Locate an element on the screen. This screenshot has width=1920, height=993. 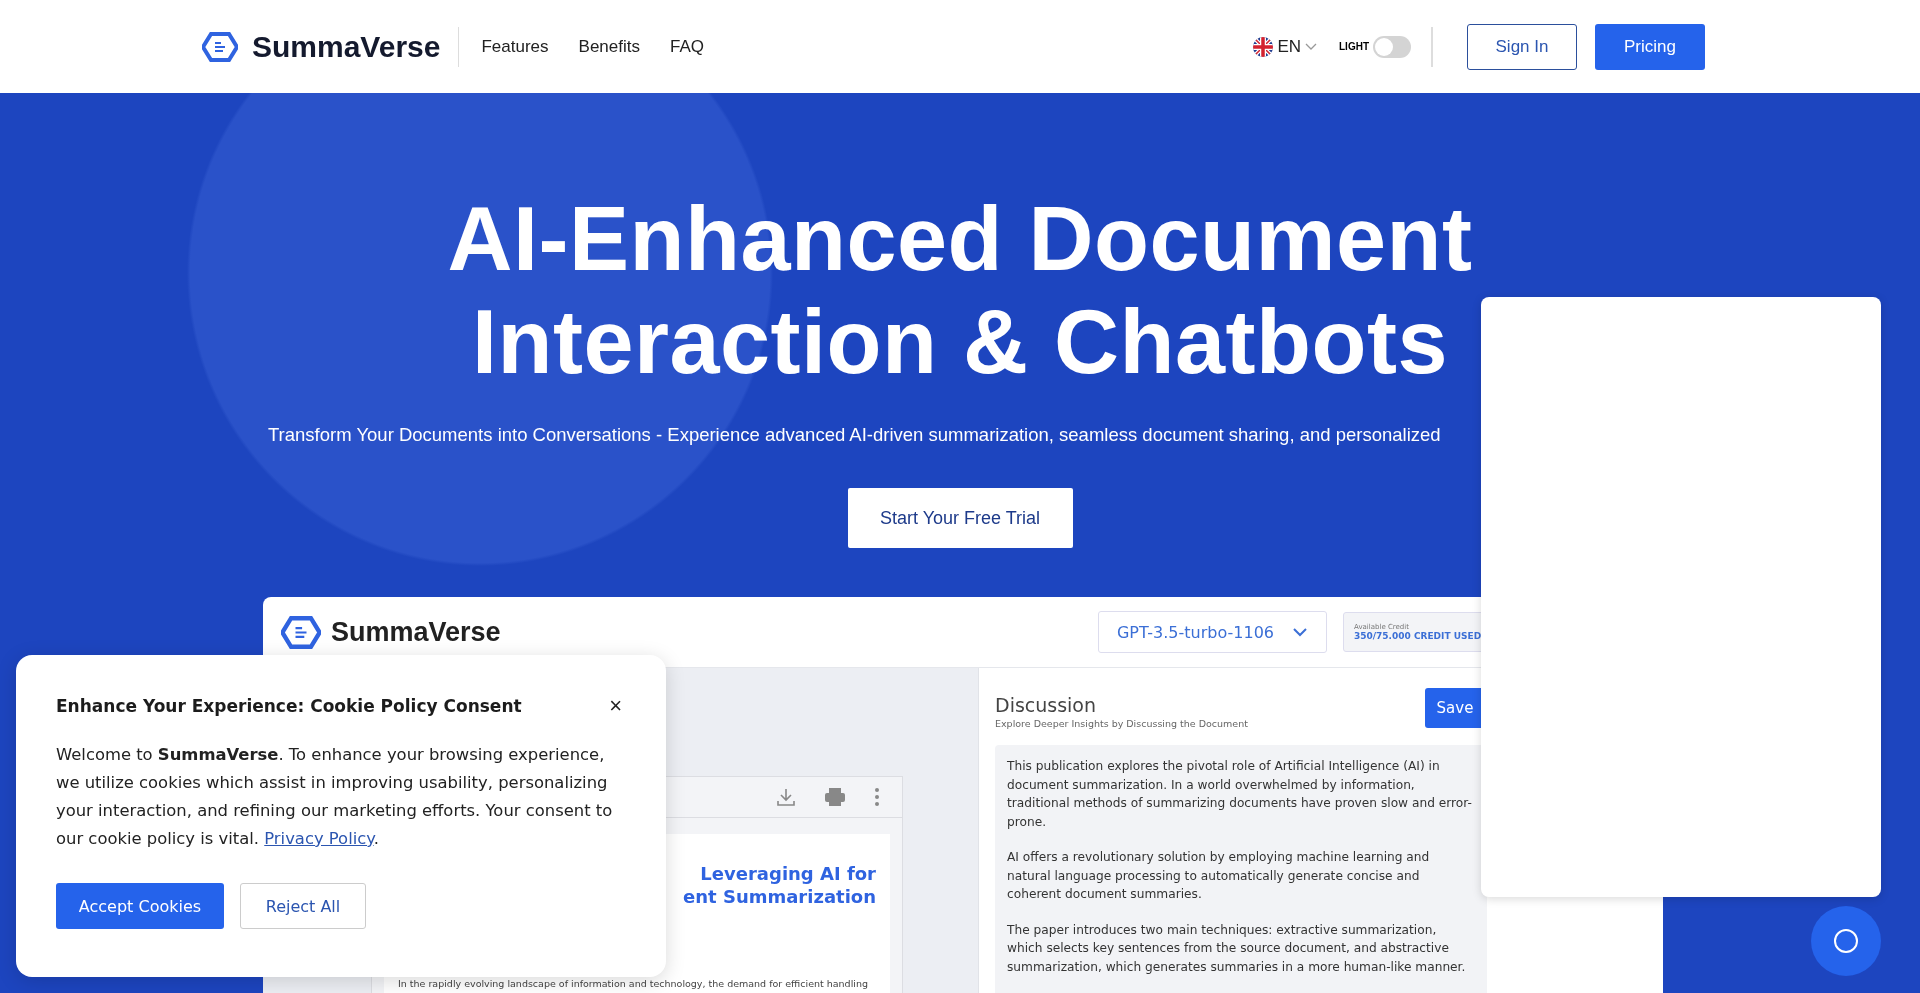
hero-subtitle: Transform Your Documents into Conversations - Experience advanced AI-driven summarization, seamless document sharing, and personalized is located at coordinates (854, 434).